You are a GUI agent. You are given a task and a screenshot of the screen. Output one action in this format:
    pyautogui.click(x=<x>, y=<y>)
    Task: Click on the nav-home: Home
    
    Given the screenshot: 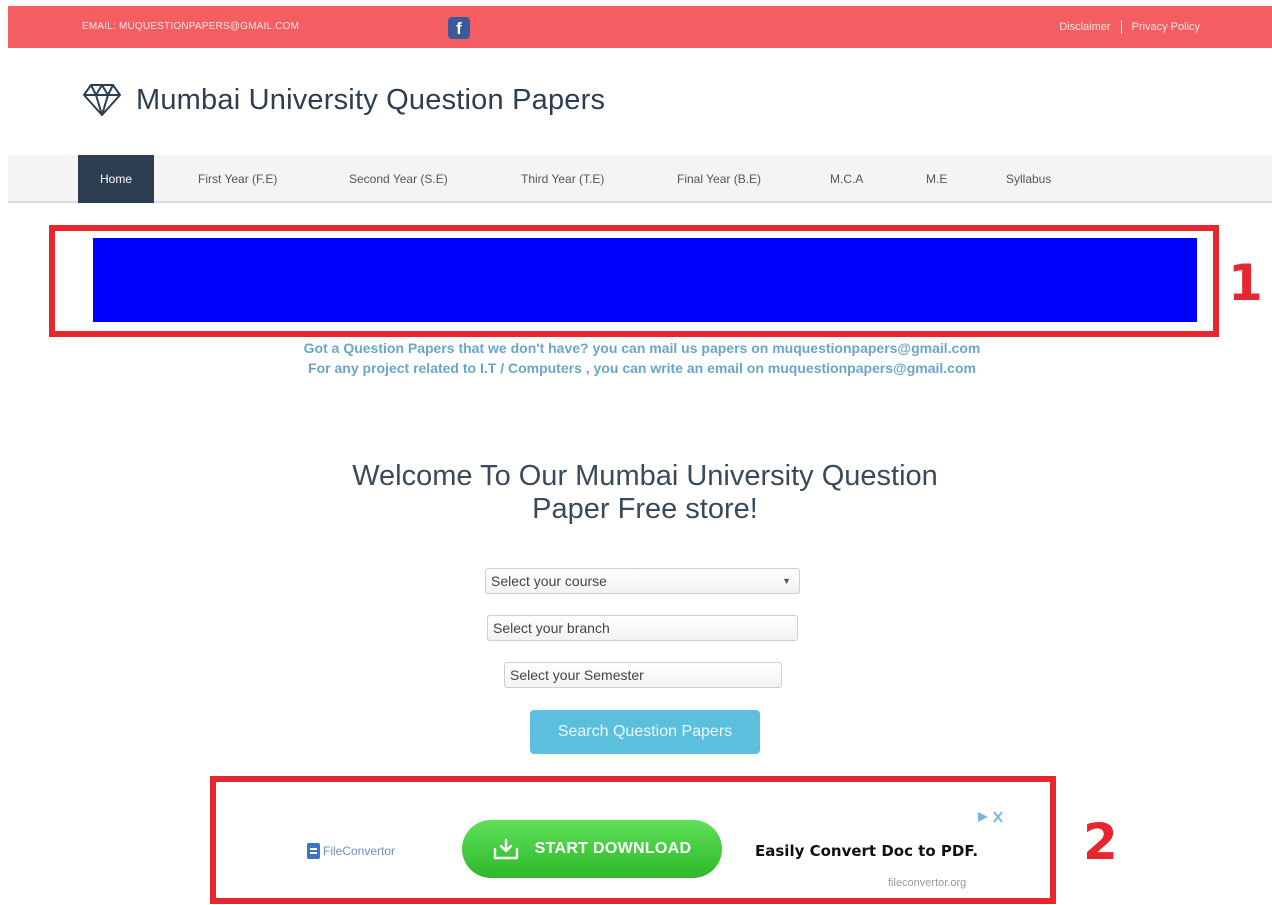 What is the action you would take?
    pyautogui.click(x=116, y=179)
    